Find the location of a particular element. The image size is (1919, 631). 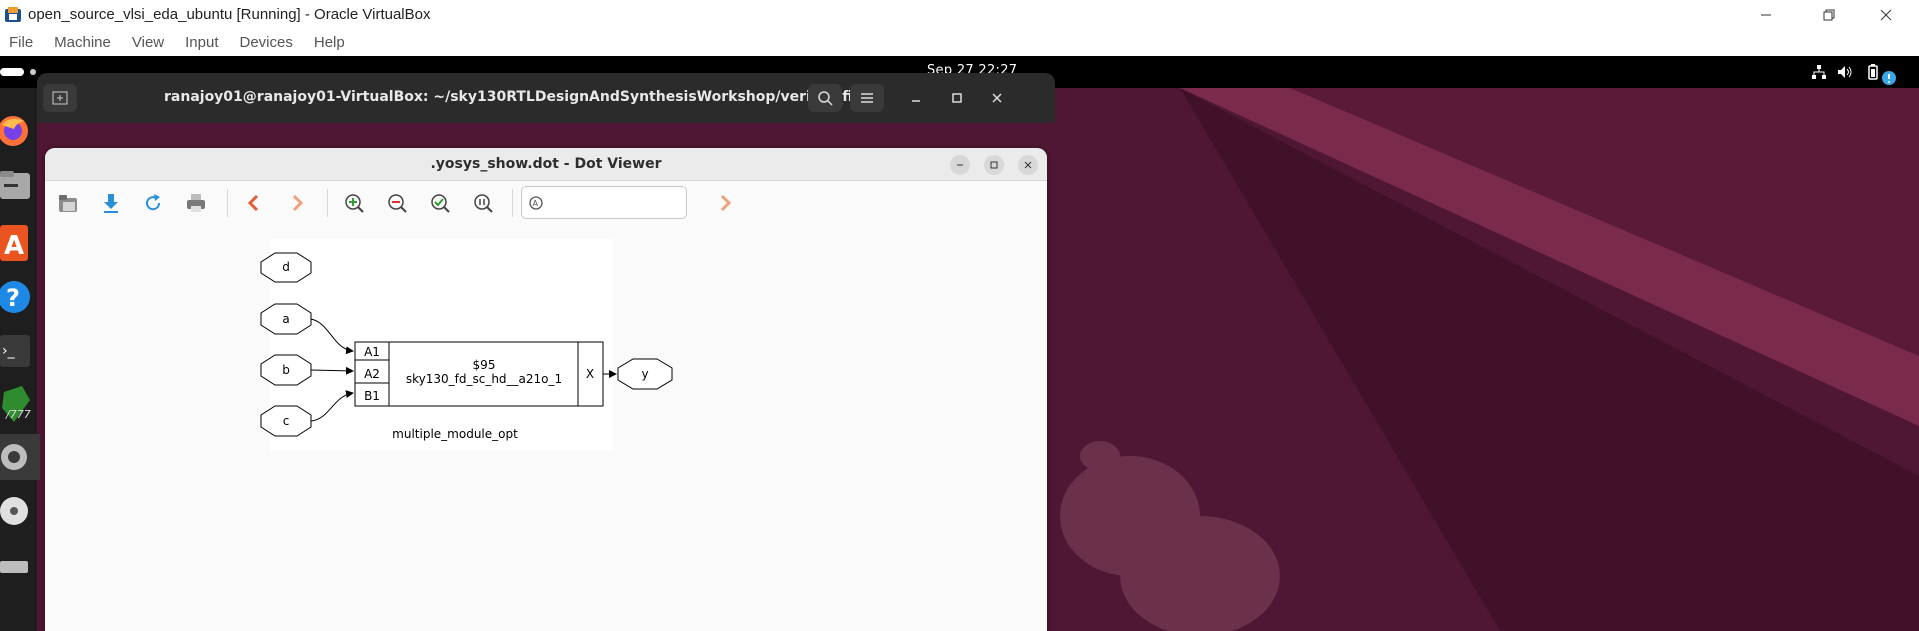

edge-a-a1 is located at coordinates (332, 336).